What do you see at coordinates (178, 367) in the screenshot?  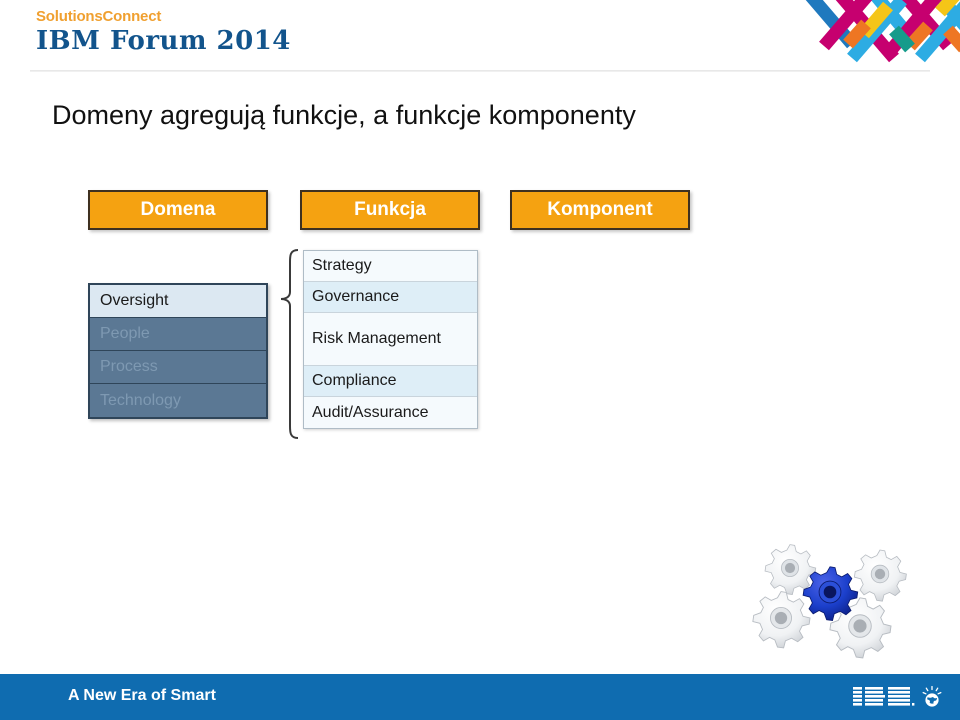 I see `domain-row-process: Process` at bounding box center [178, 367].